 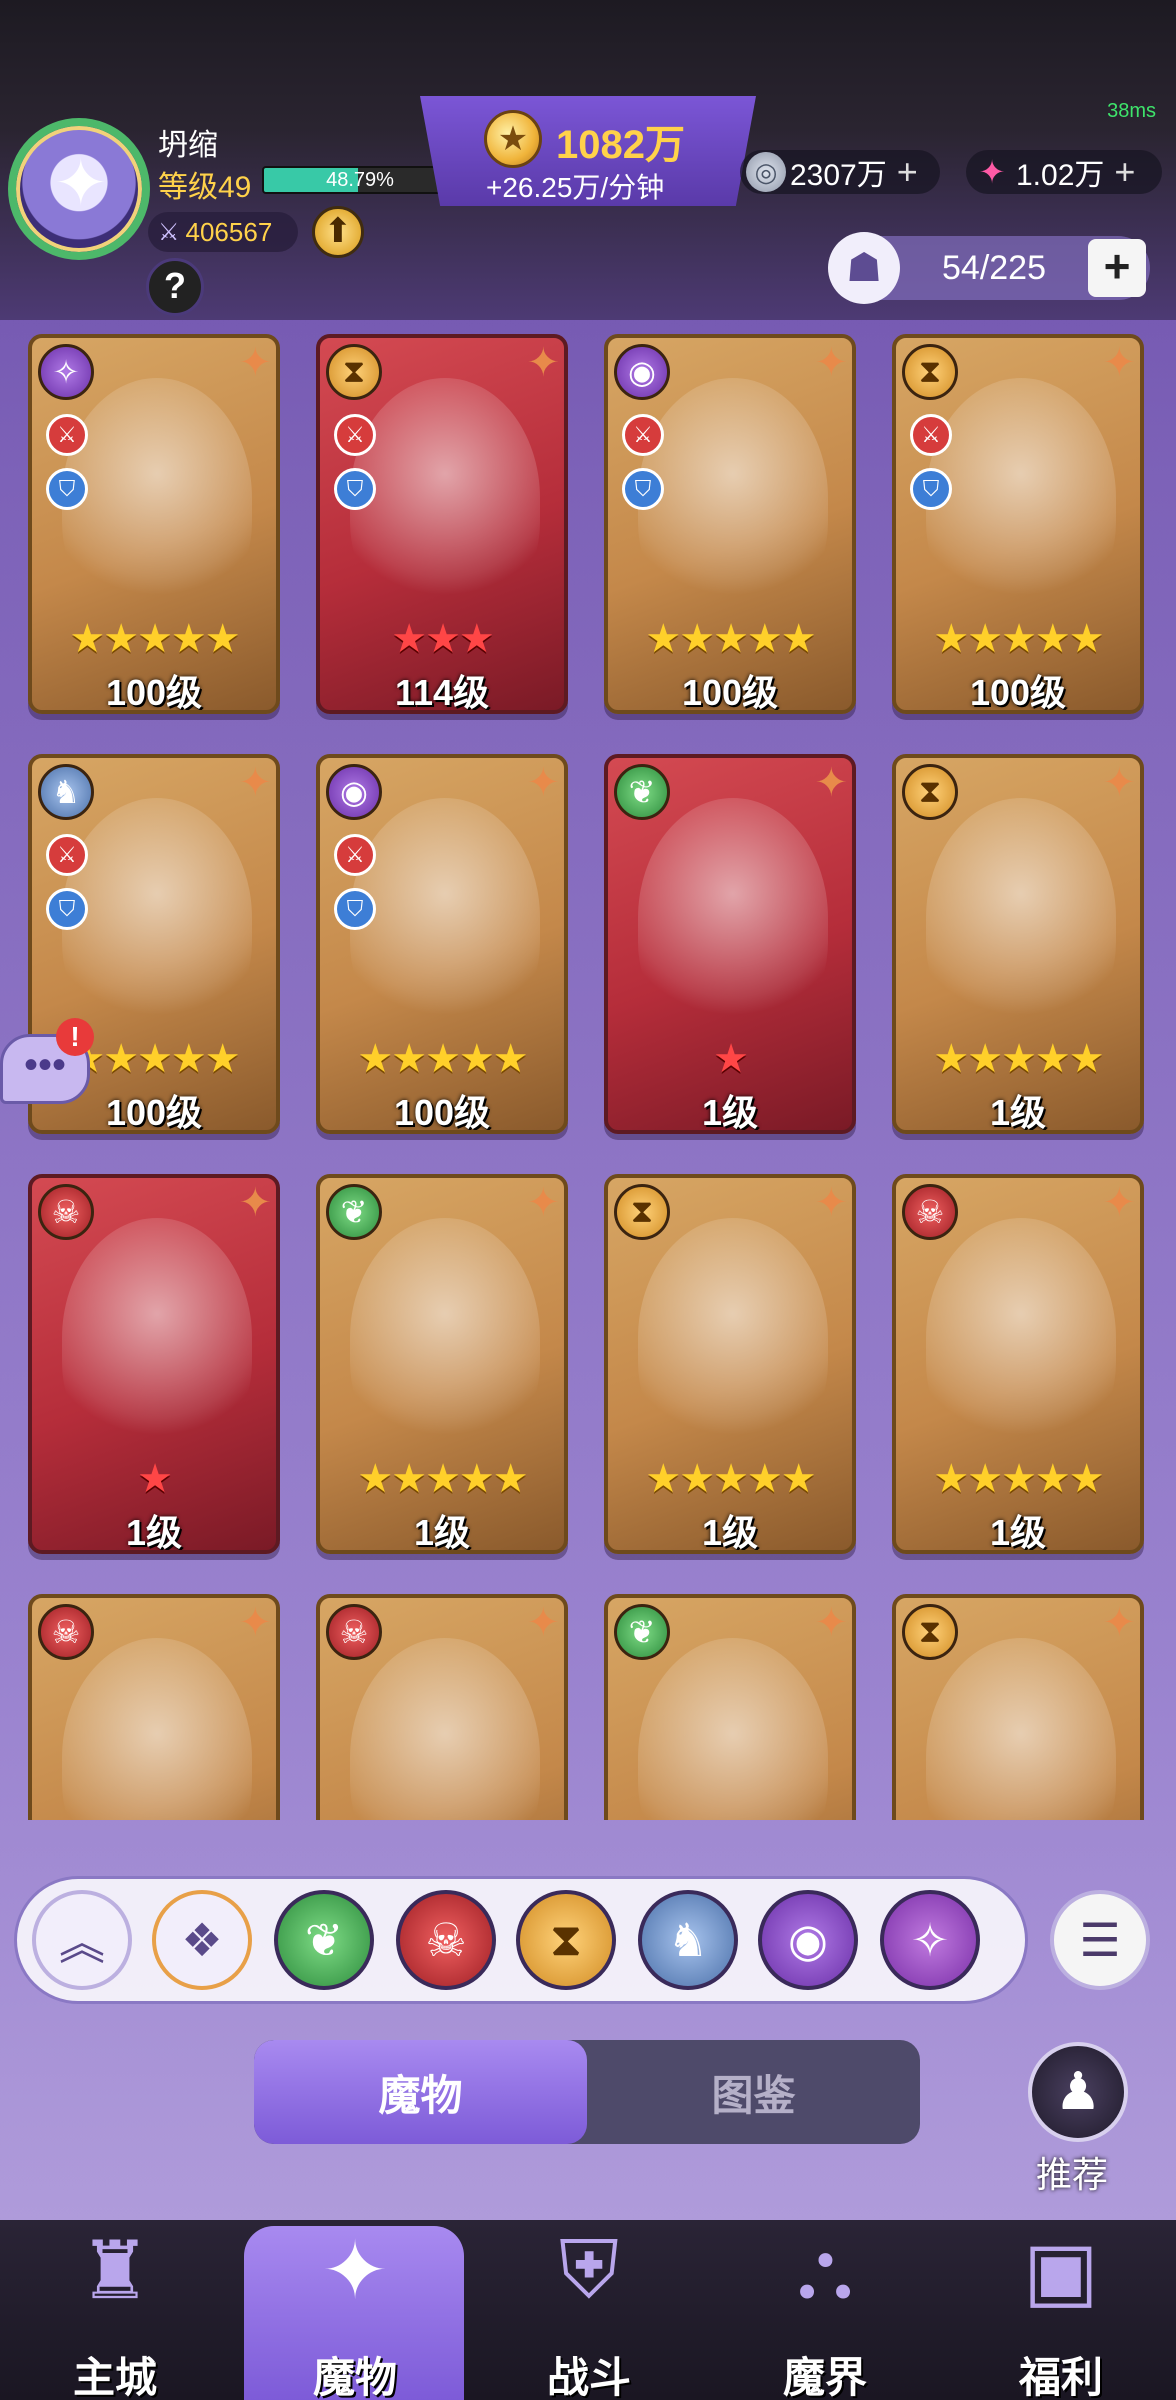 I want to click on monster-level: 114级, so click(x=442, y=692).